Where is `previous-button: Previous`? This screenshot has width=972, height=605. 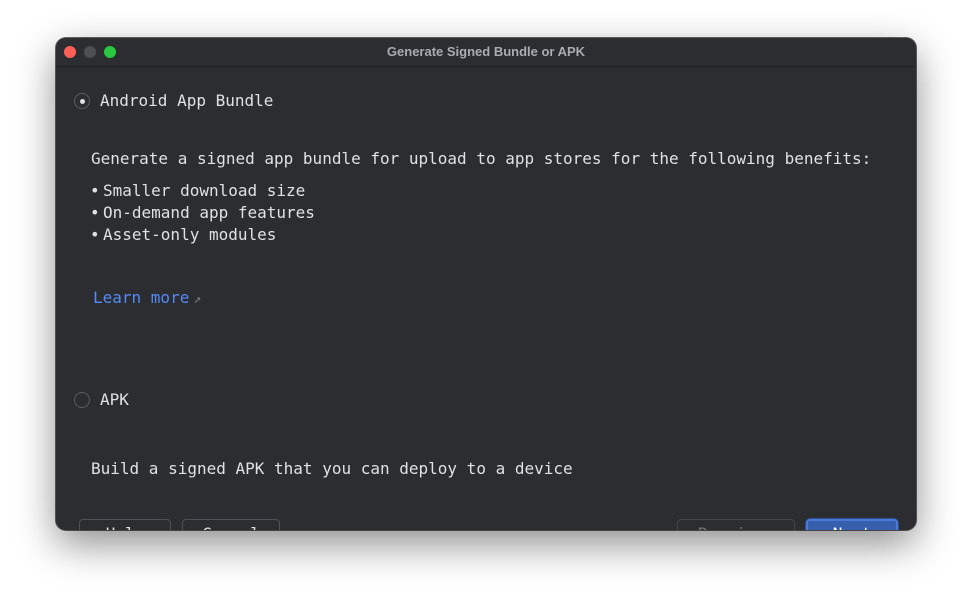
previous-button: Previous is located at coordinates (736, 524).